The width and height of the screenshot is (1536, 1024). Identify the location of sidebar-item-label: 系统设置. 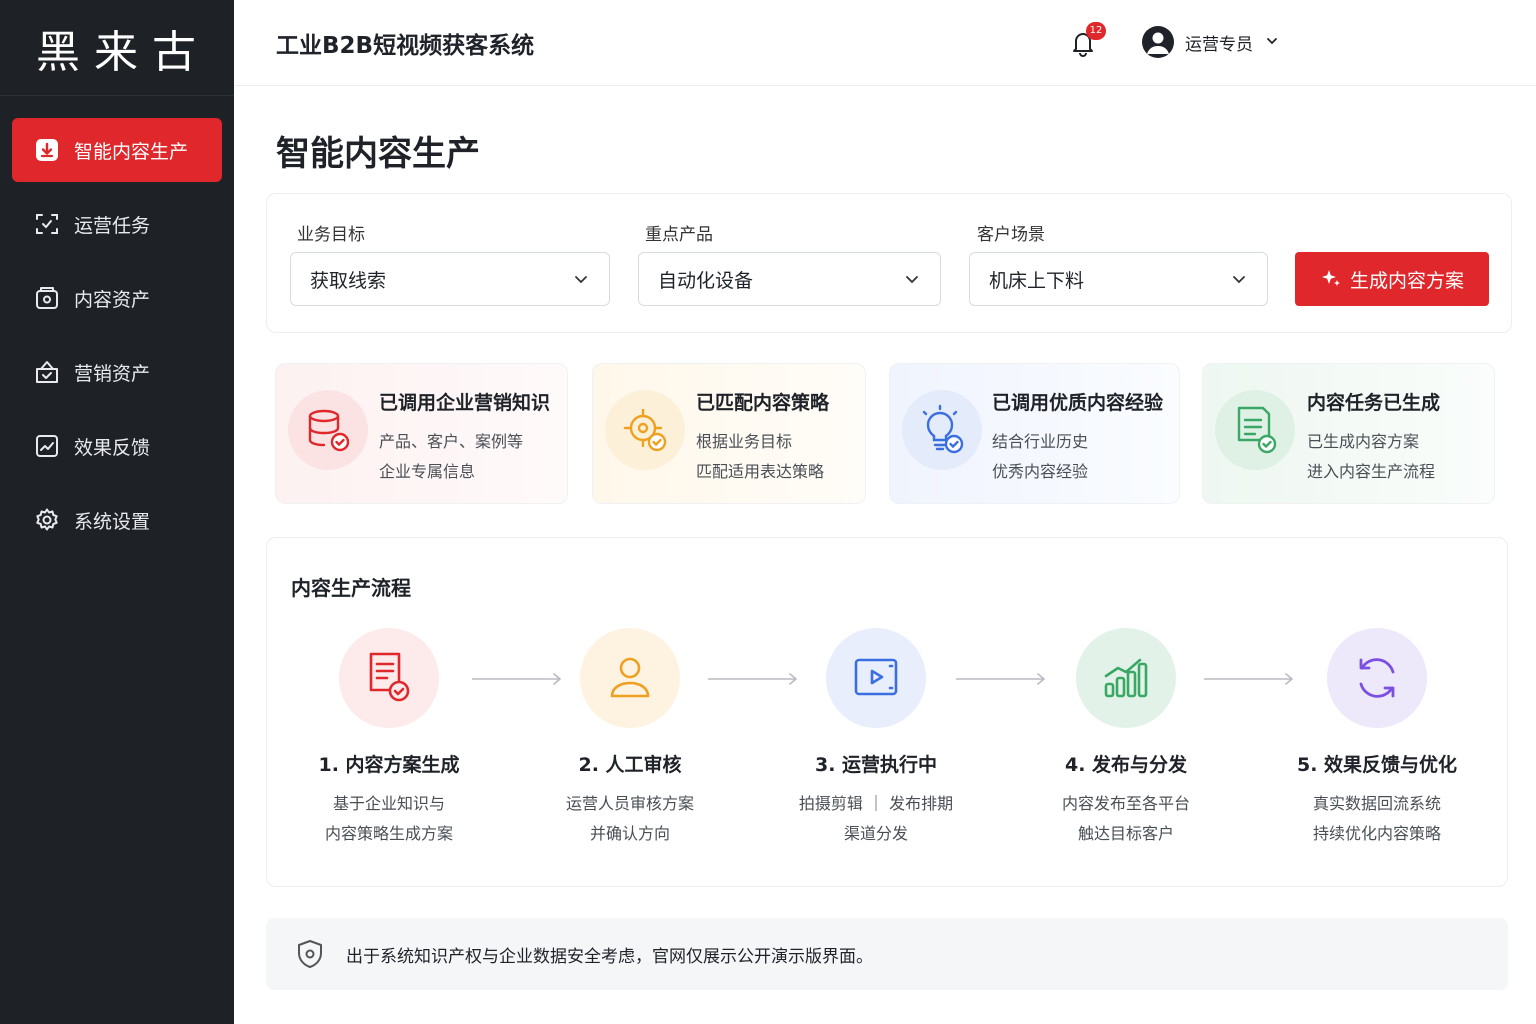
(112, 521).